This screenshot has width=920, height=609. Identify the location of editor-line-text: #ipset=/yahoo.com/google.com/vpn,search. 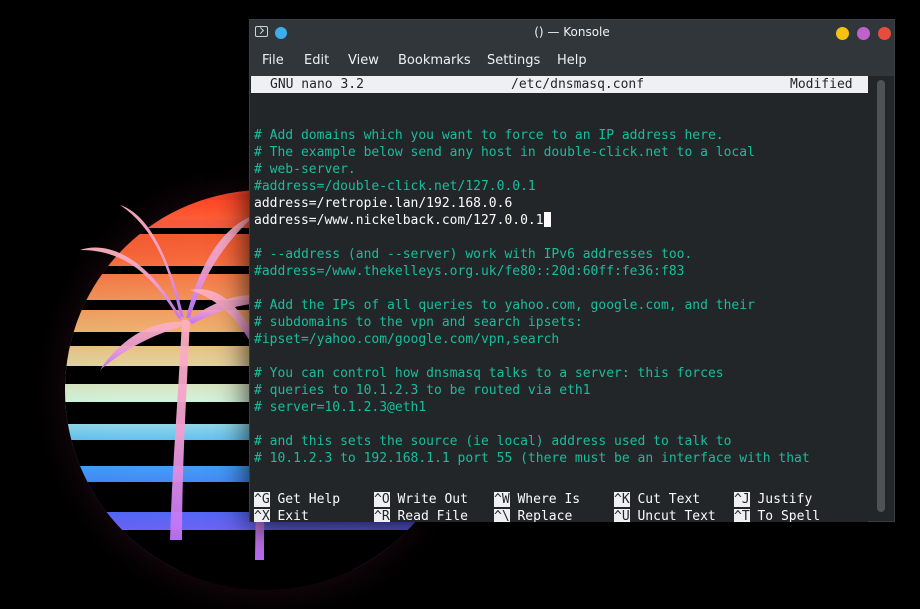
(407, 339).